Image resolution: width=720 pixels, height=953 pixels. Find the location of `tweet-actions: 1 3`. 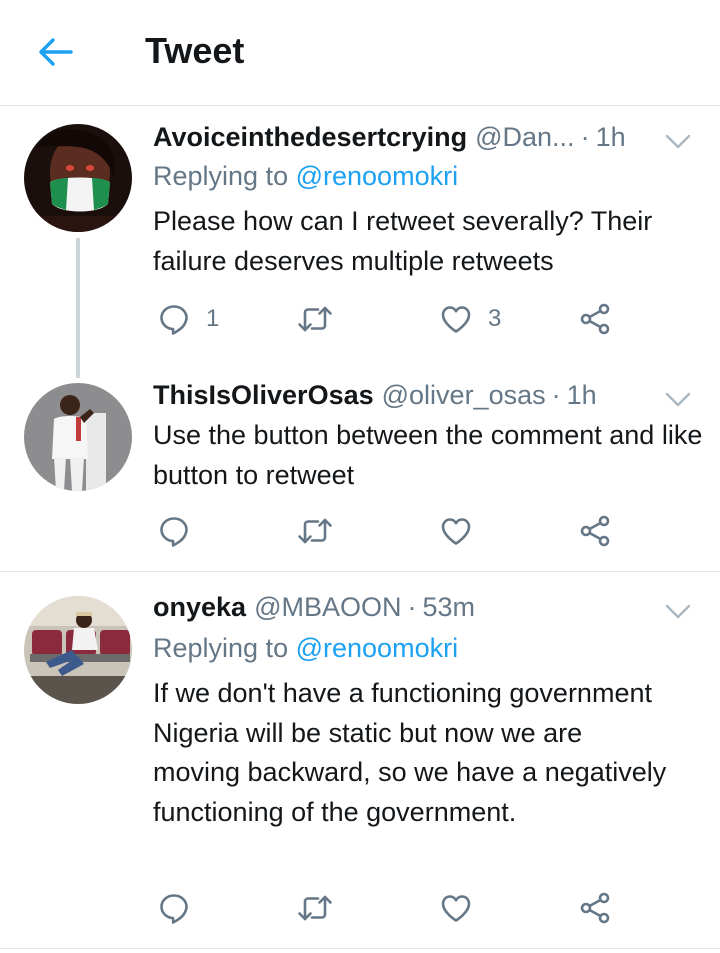

tweet-actions: 1 3 is located at coordinates (360, 319).